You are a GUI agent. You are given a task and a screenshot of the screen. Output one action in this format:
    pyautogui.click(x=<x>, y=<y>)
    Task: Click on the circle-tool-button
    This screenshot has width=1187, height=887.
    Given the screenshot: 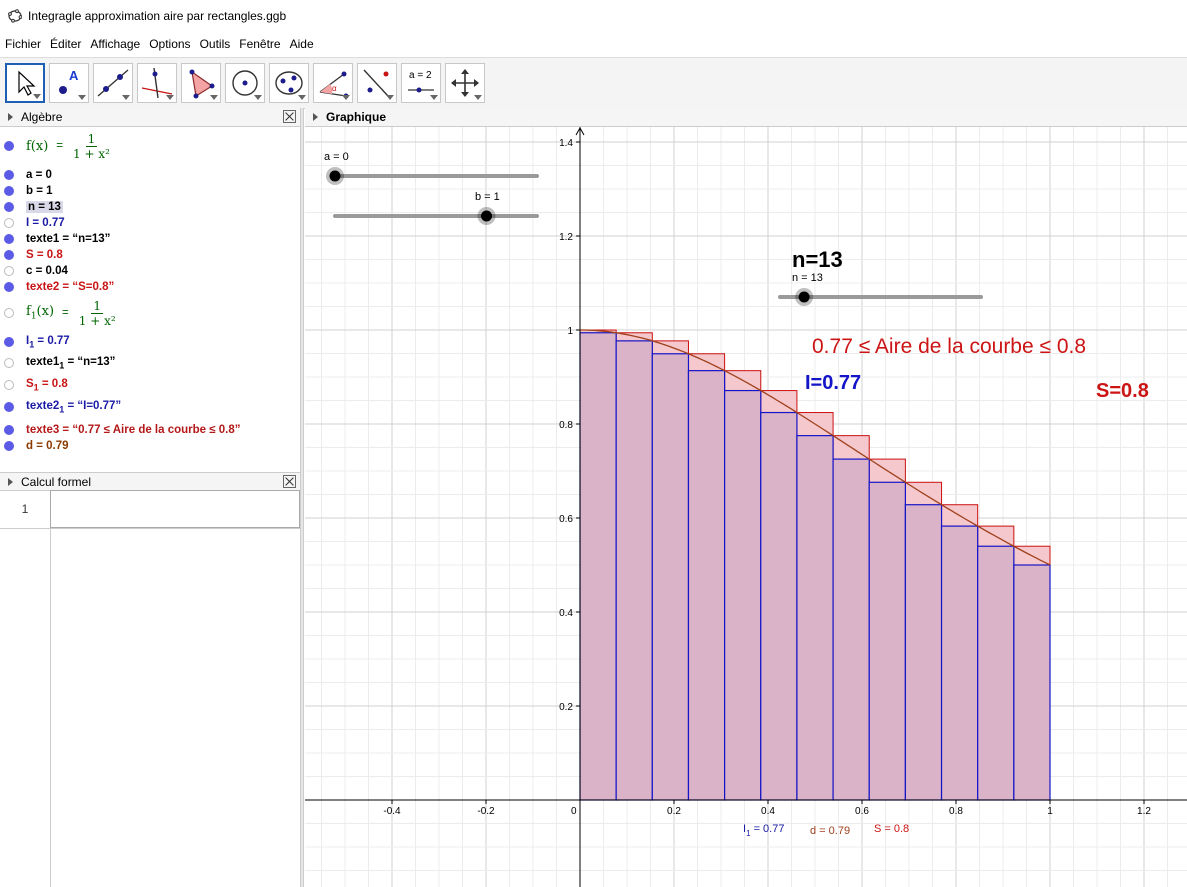 What is the action you would take?
    pyautogui.click(x=245, y=83)
    